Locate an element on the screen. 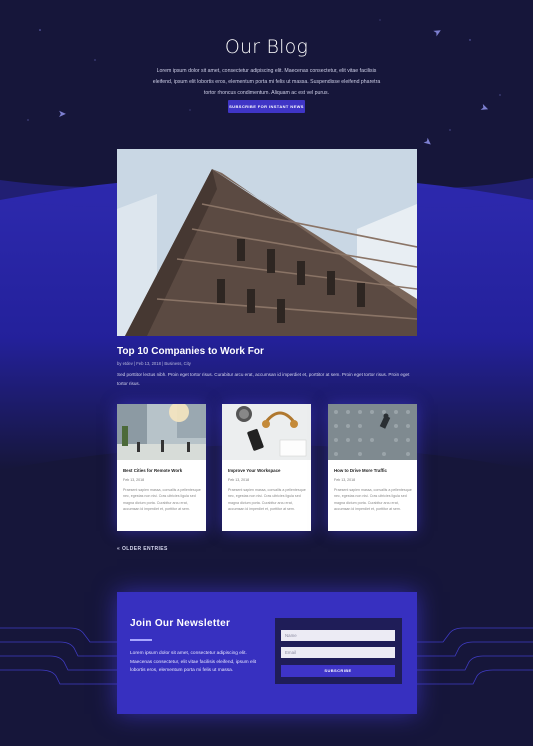  post-title: Improve Your Workspace is located at coordinates (254, 470).